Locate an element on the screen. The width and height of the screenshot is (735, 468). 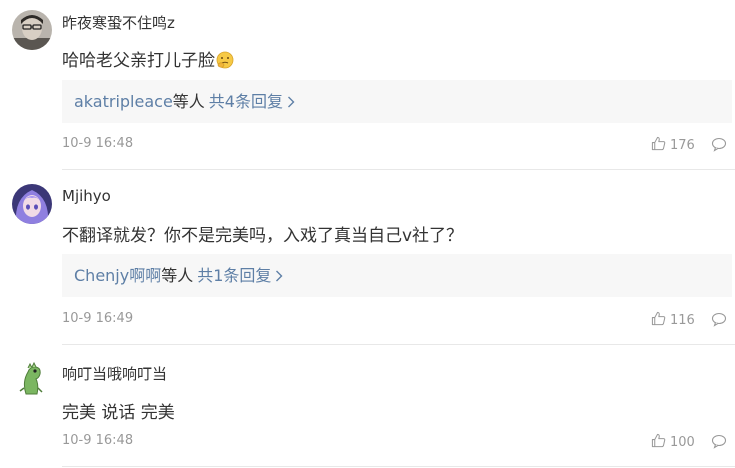
reply-users: Chenjy啊啊 is located at coordinates (117, 275).